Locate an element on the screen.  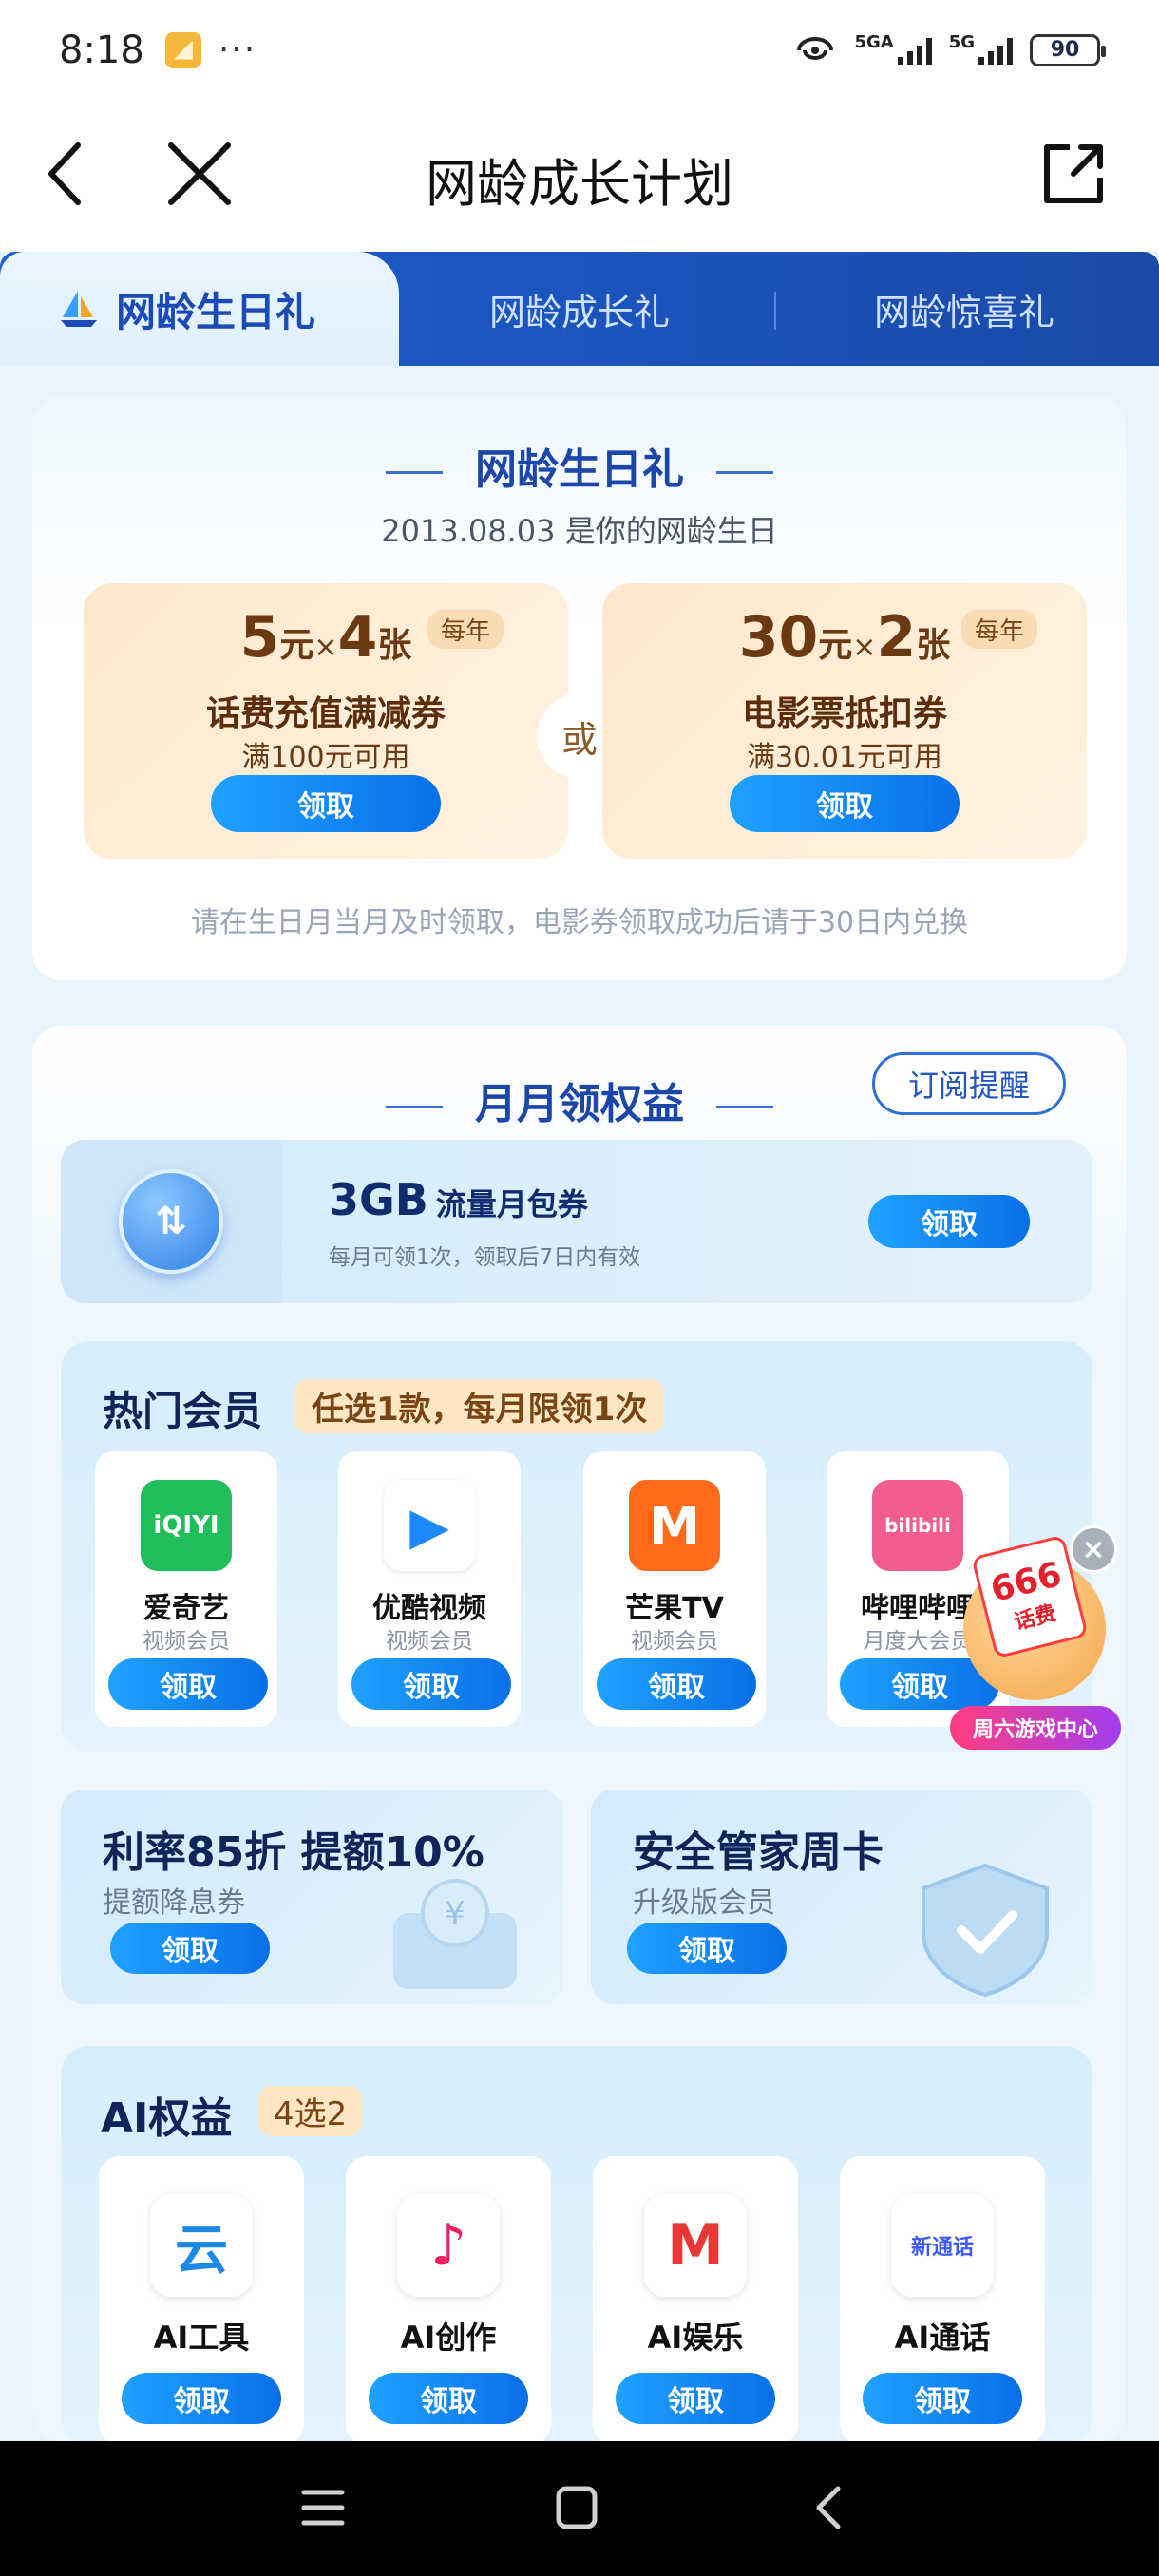
coupon-condition: 满30.01元可用 is located at coordinates (844, 757).